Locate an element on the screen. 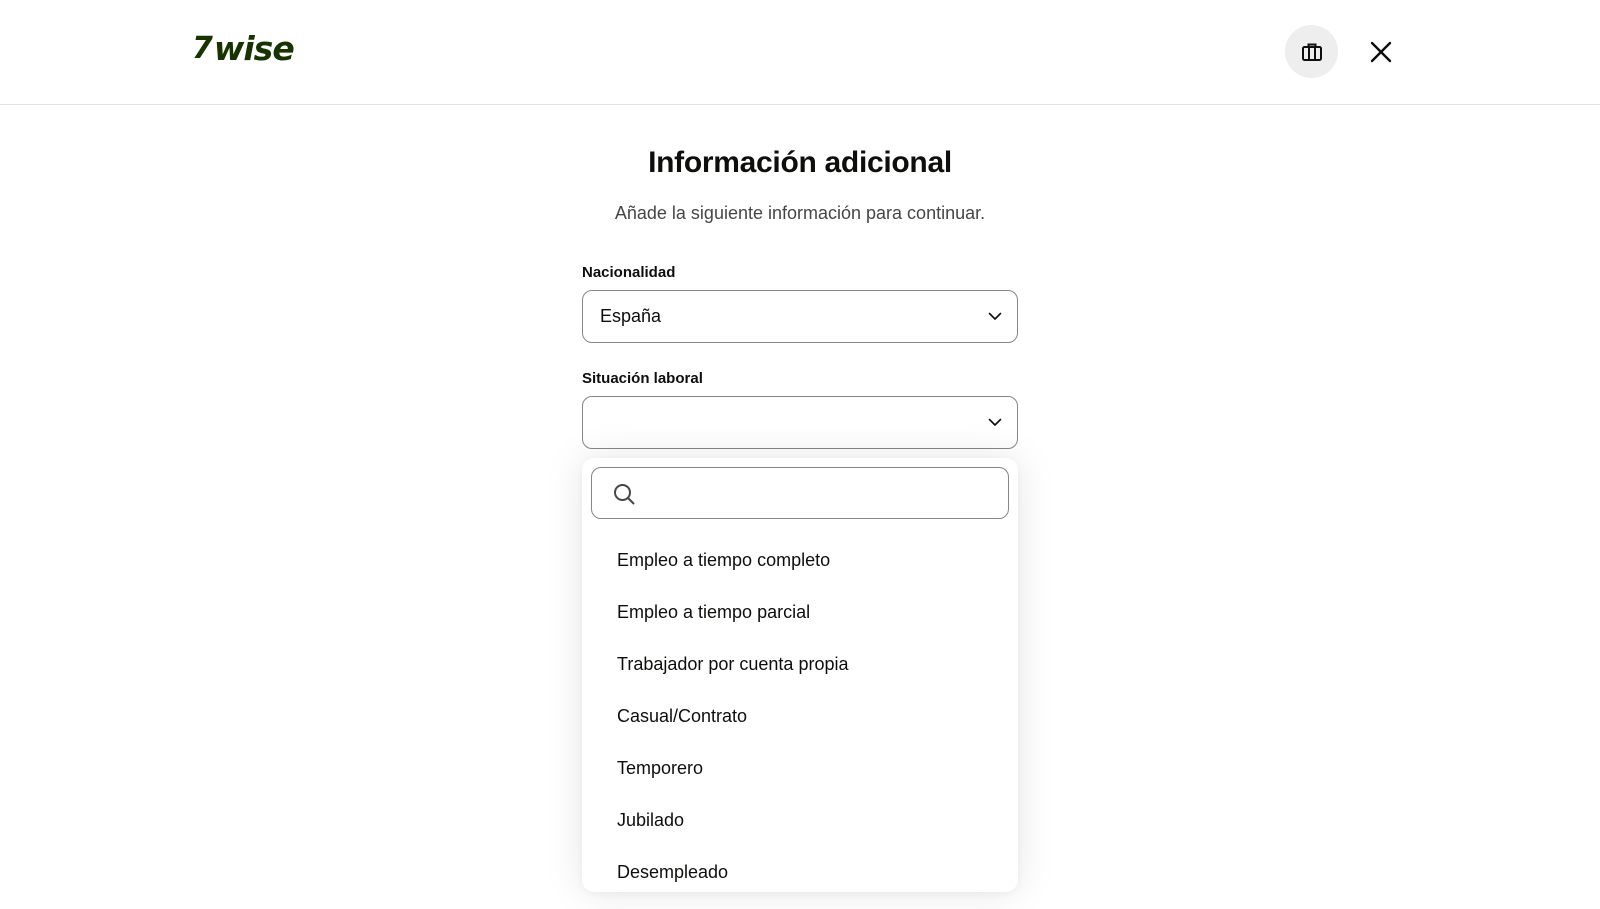  close-icon is located at coordinates (1381, 52).